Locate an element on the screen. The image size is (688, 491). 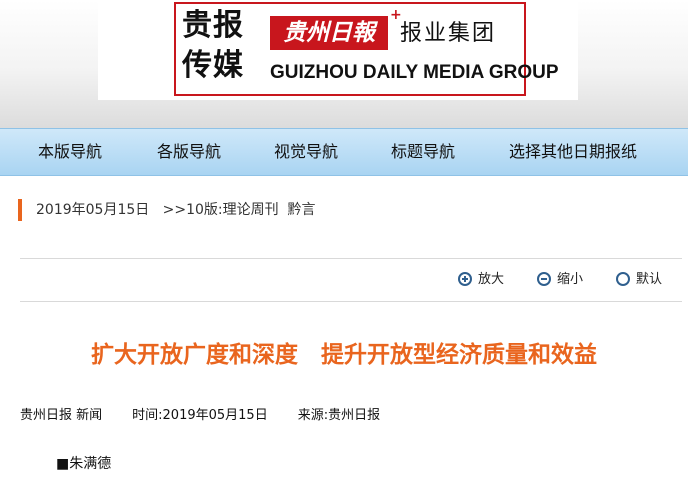
default-size-label: 默认 is located at coordinates (649, 279).